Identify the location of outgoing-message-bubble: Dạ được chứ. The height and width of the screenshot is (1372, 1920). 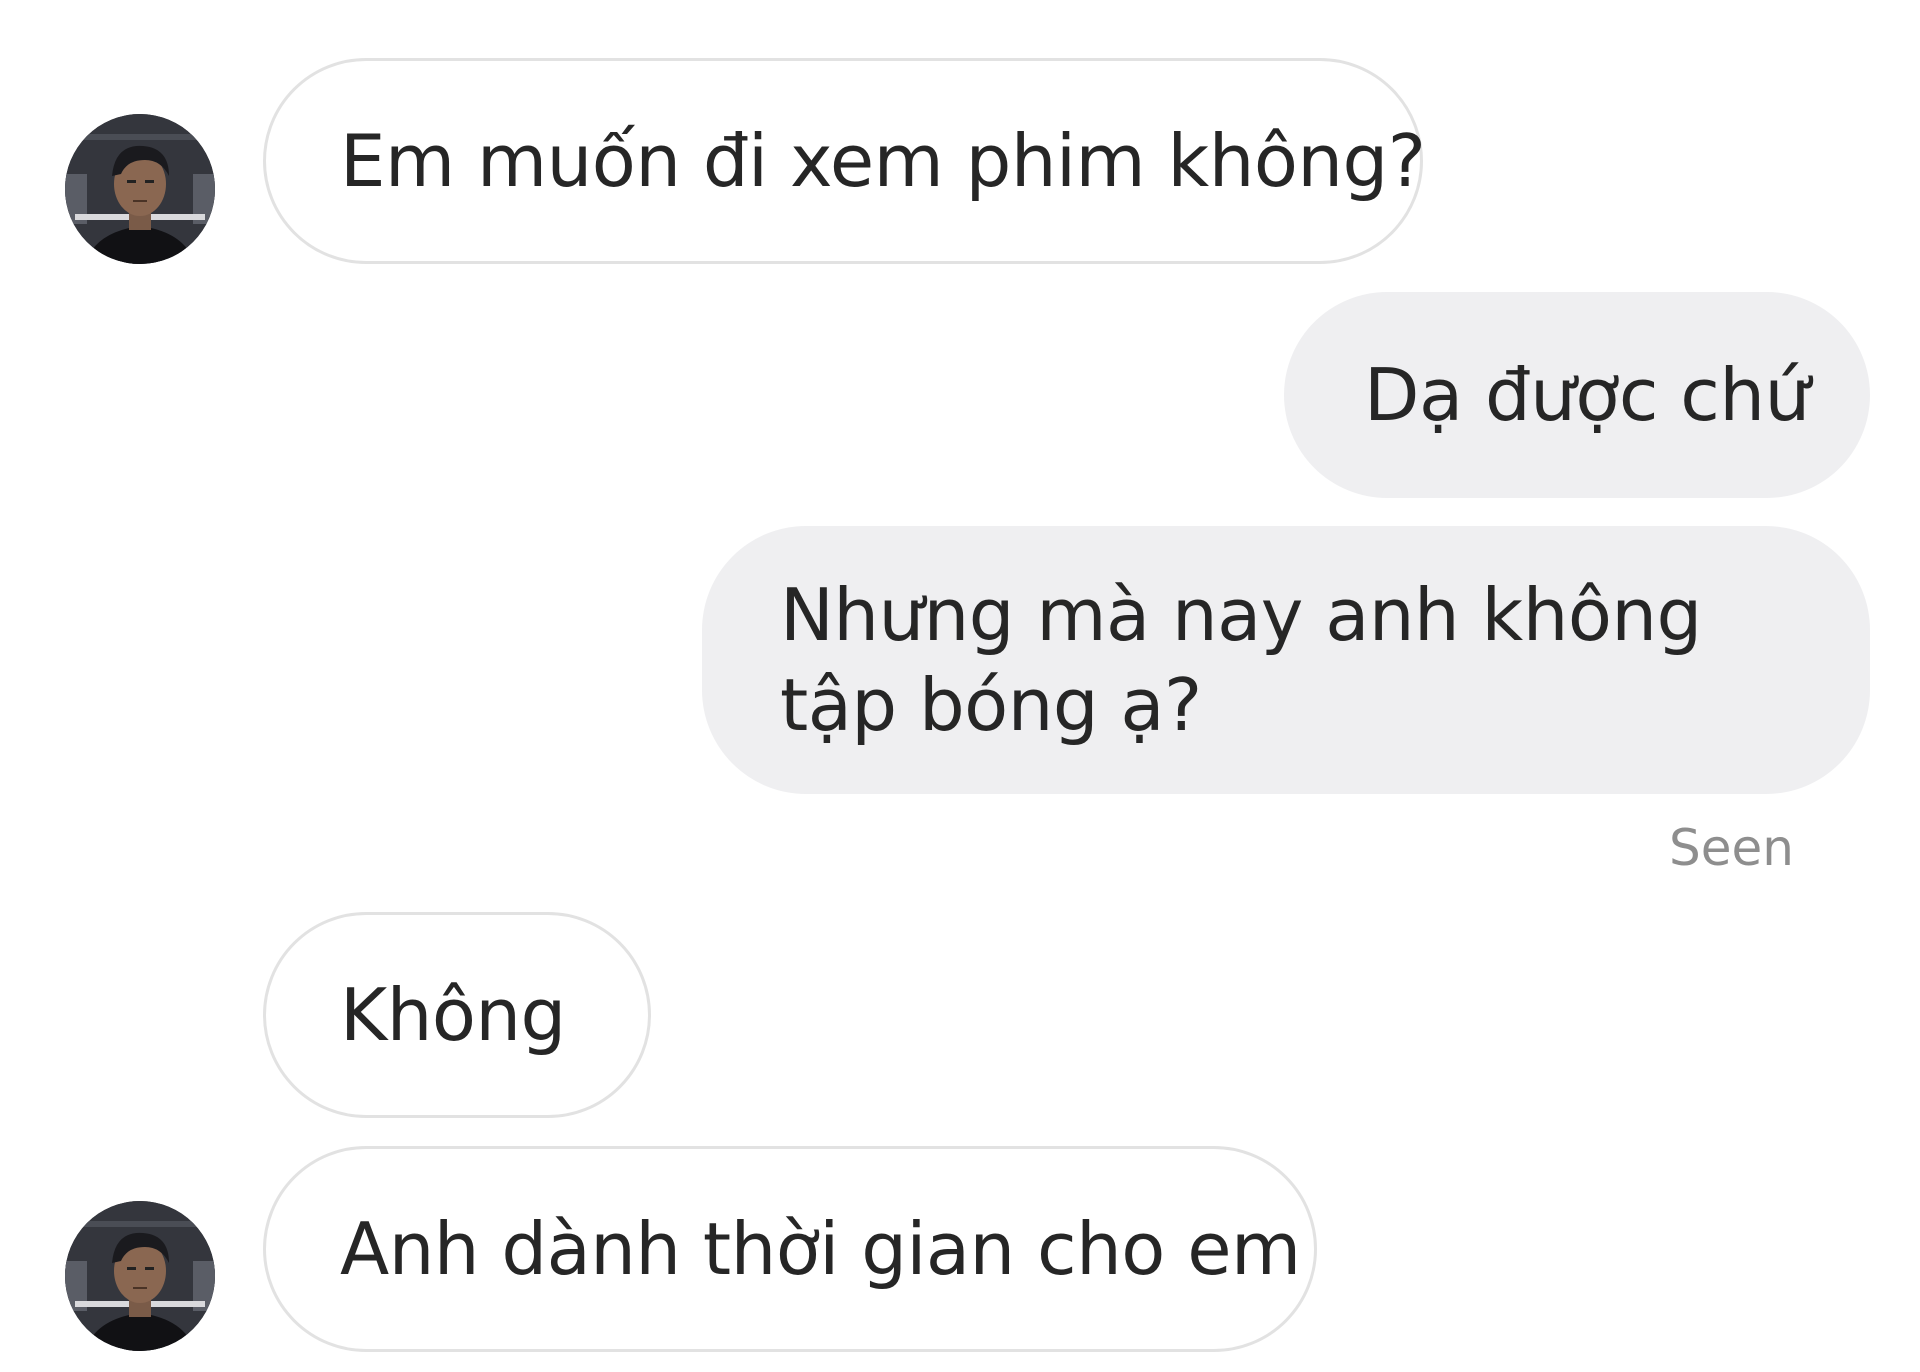
(1577, 395).